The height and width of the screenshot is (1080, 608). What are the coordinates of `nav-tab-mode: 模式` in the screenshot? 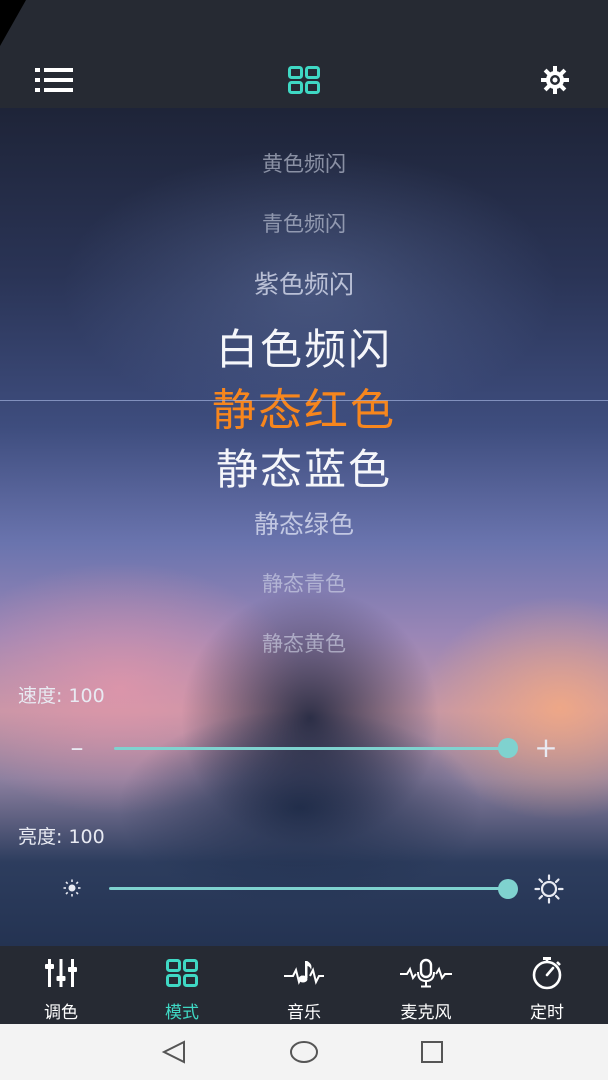 It's located at (182, 985).